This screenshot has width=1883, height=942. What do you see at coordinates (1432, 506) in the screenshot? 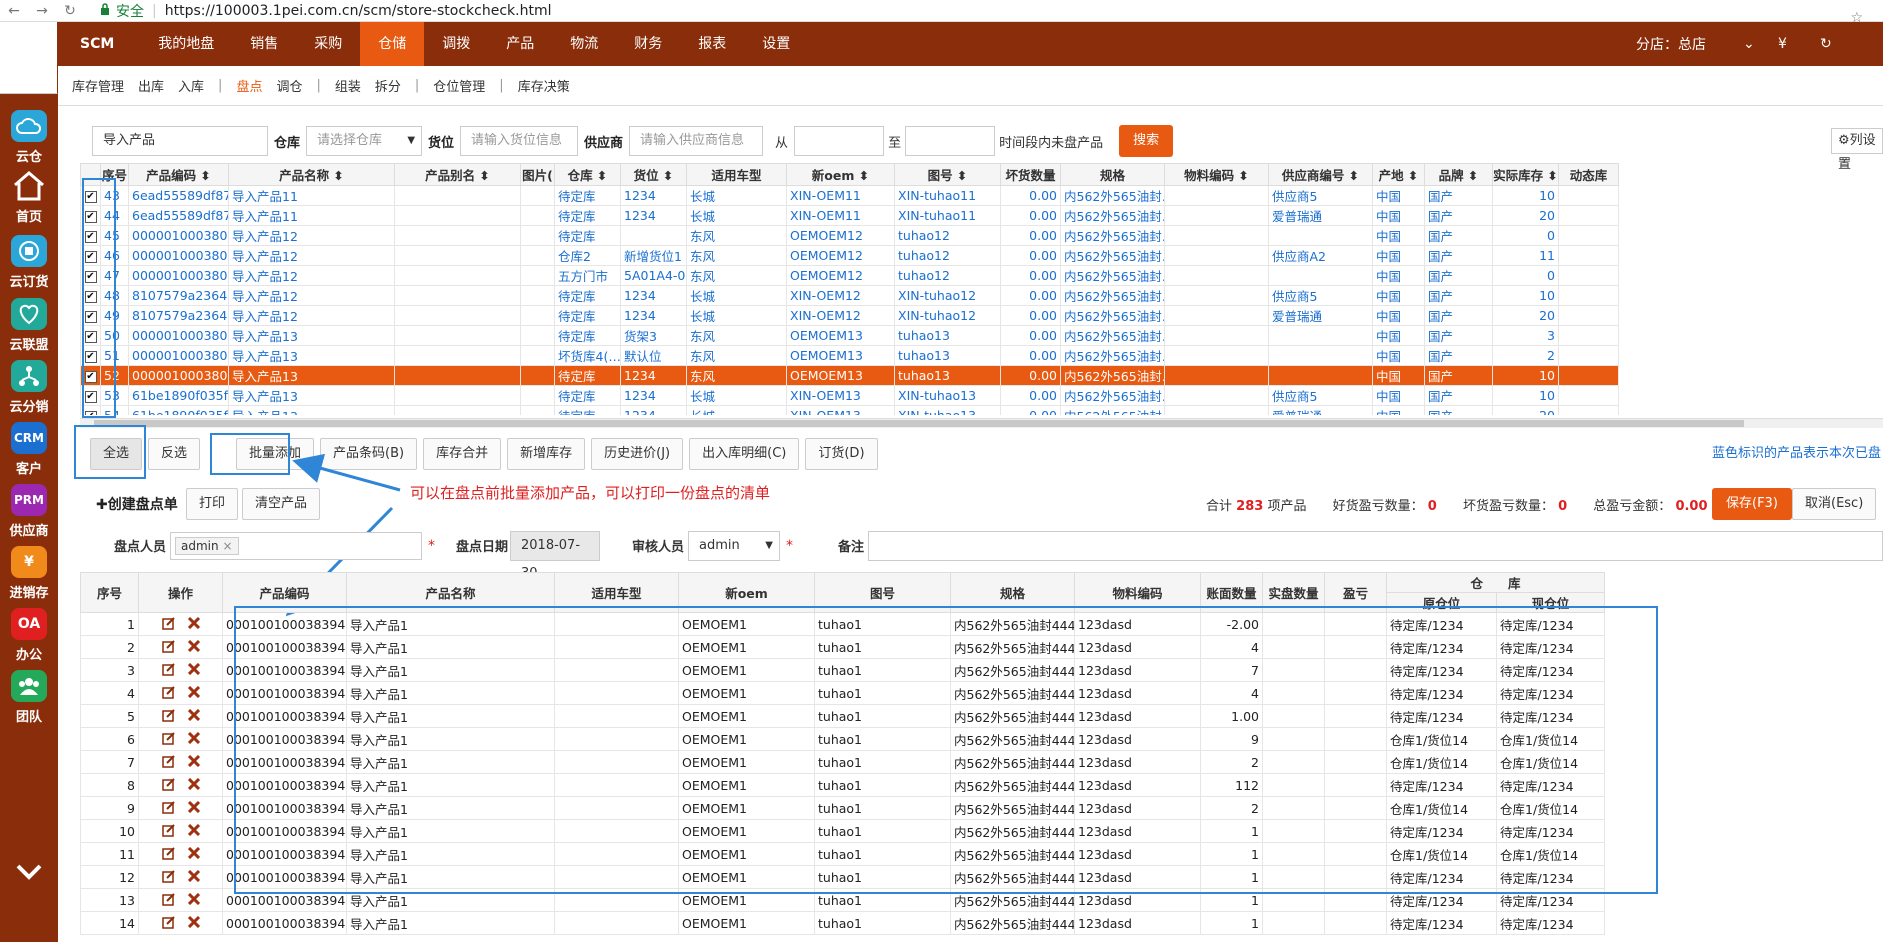
I see `good-diff-value: 0` at bounding box center [1432, 506].